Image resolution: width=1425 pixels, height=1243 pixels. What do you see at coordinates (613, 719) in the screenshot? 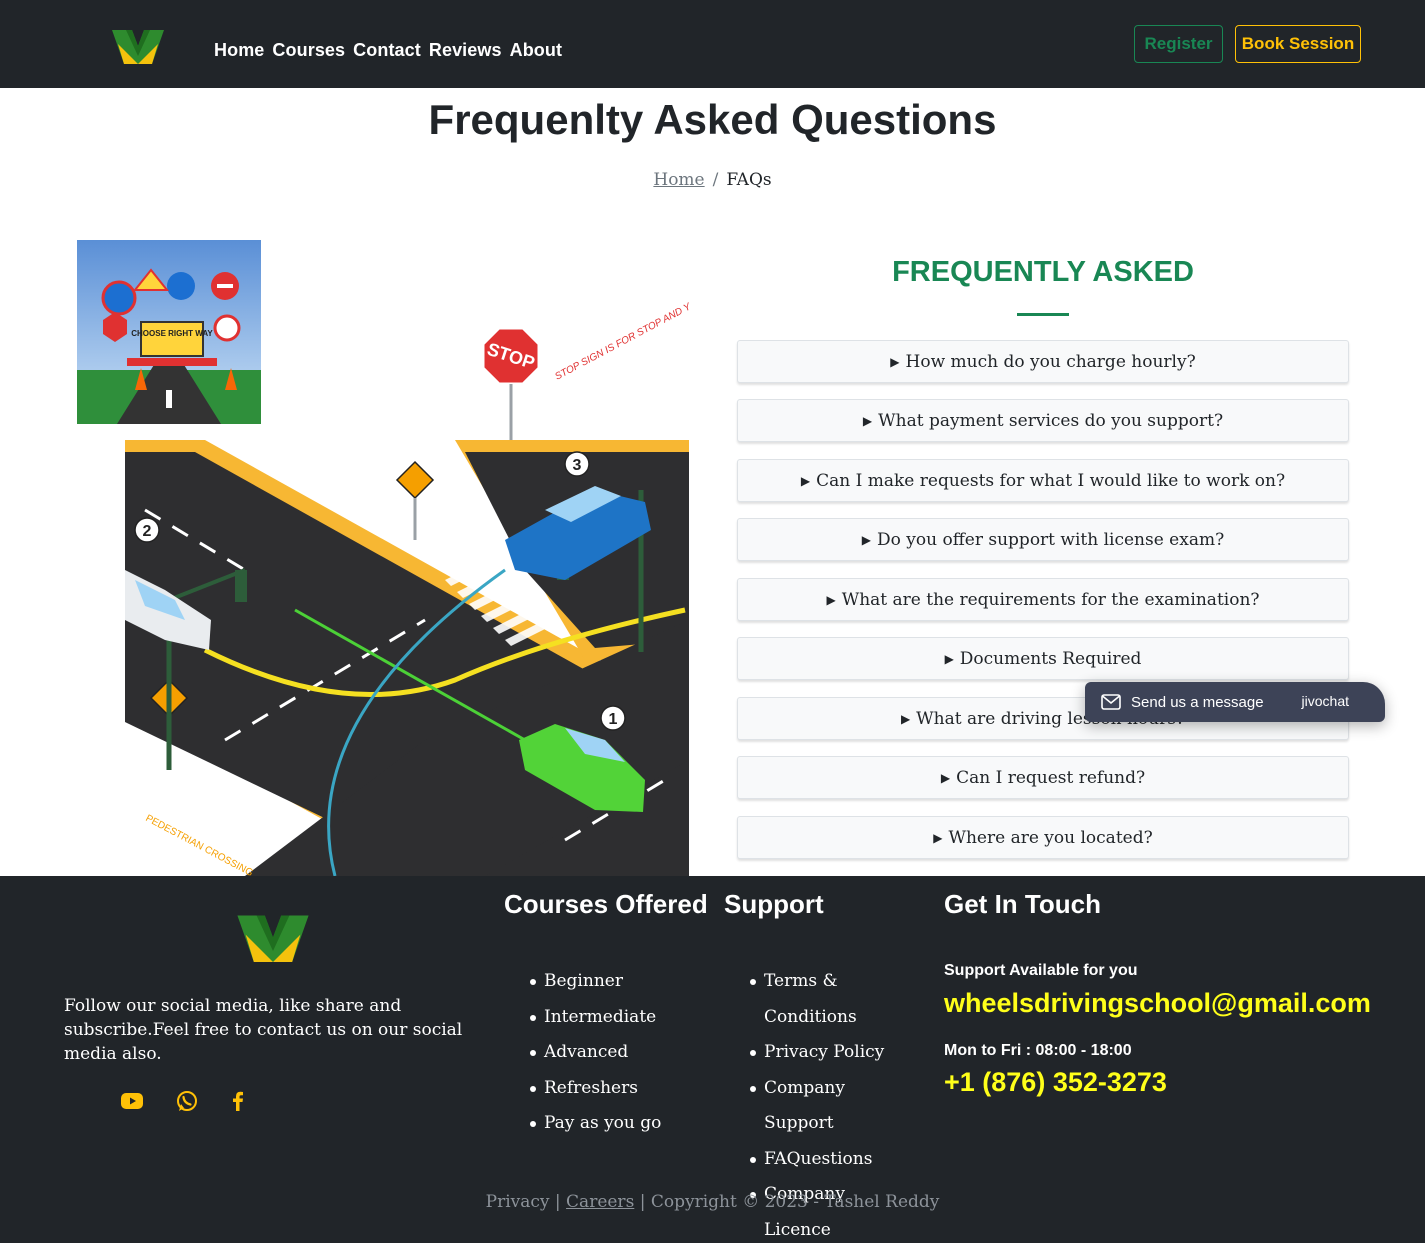
I see `marker-1: 1` at bounding box center [613, 719].